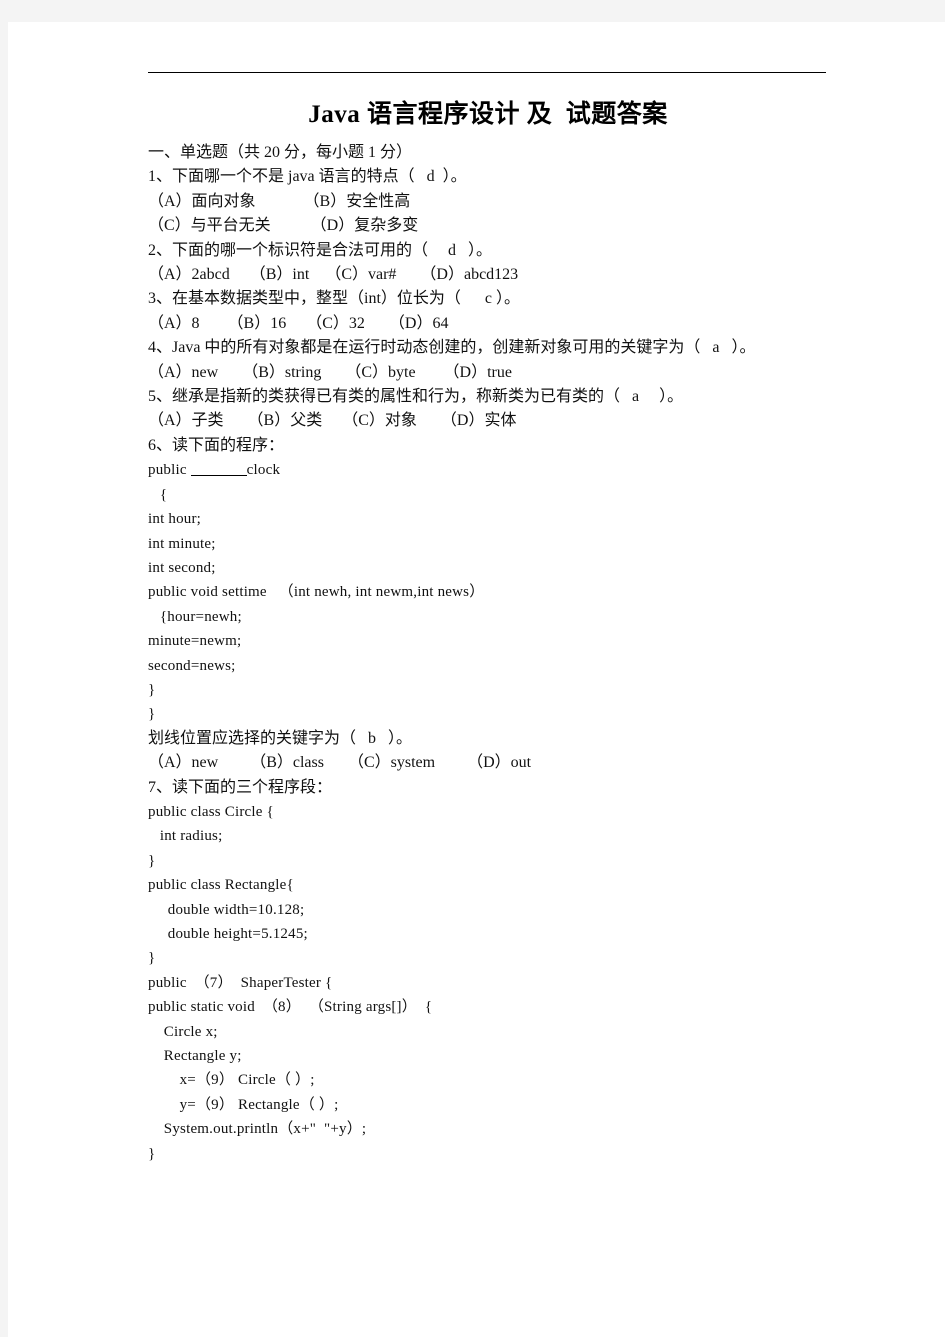  What do you see at coordinates (221, 885) in the screenshot?
I see `question-7-code-line: public class Rectangle{` at bounding box center [221, 885].